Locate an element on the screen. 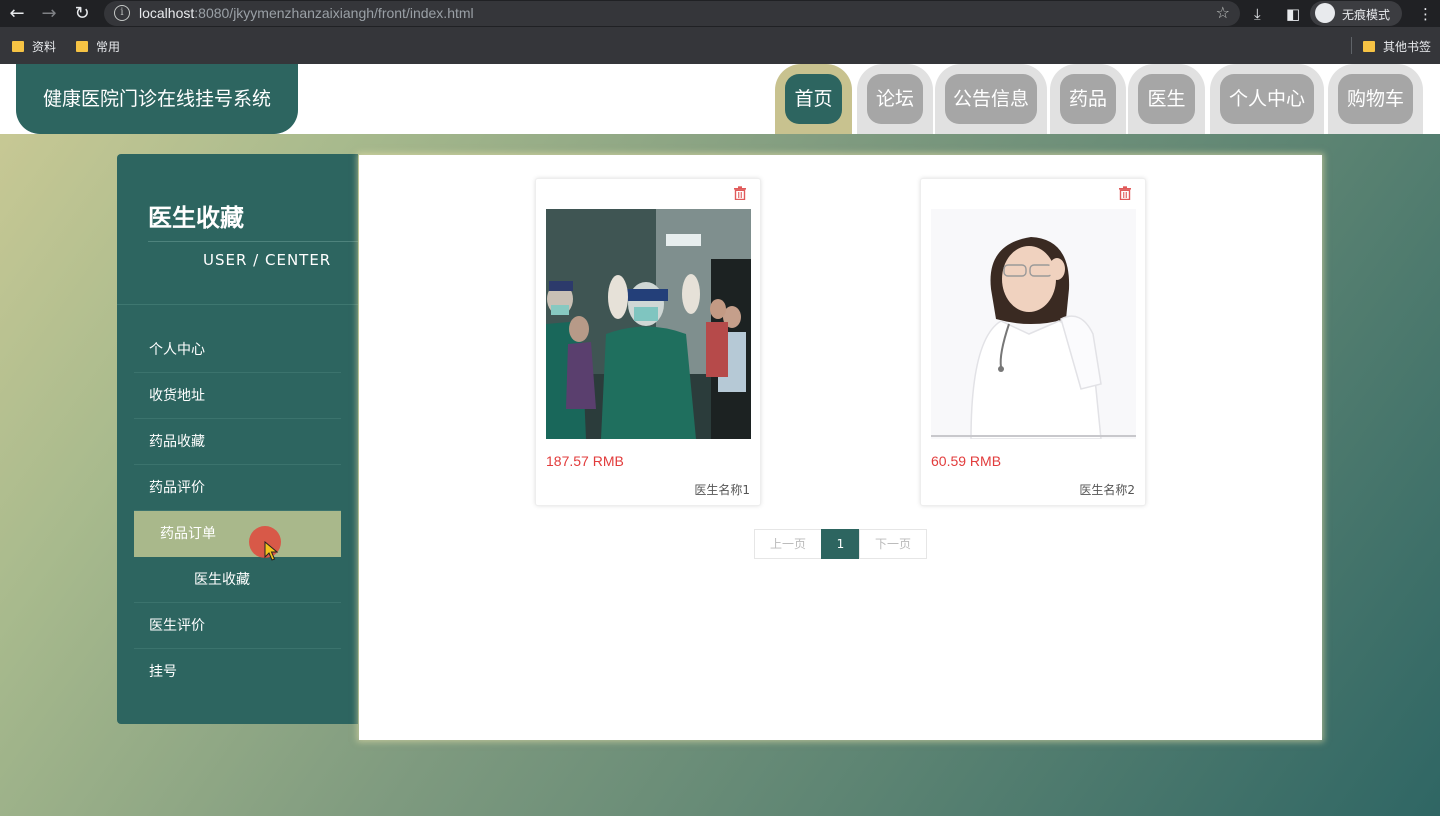  site-header: 健康医院门诊在线挂号系统 首页 论坛 公告信息 药品 医生 个人中心 购物车 is located at coordinates (720, 99).